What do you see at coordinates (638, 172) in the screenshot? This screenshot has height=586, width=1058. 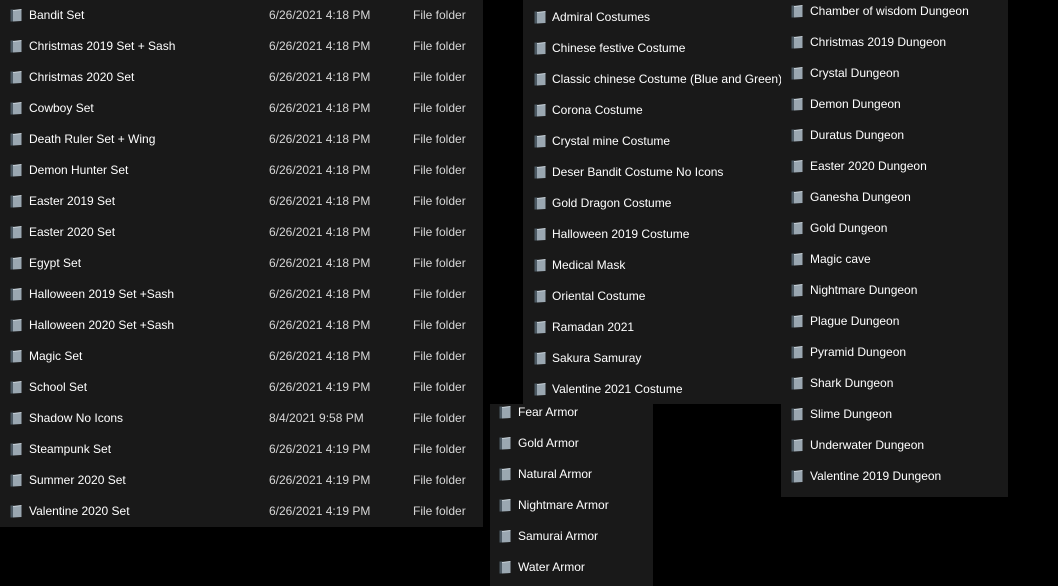 I see `folder-name: Deser Bandit Costume No Icons` at bounding box center [638, 172].